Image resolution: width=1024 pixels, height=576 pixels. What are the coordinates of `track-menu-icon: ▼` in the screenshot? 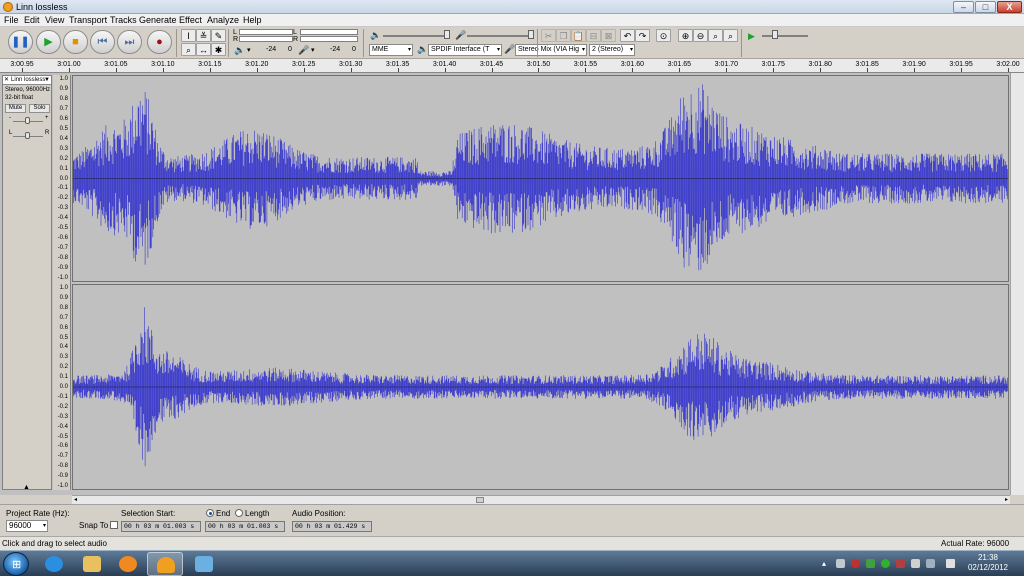 It's located at (47, 80).